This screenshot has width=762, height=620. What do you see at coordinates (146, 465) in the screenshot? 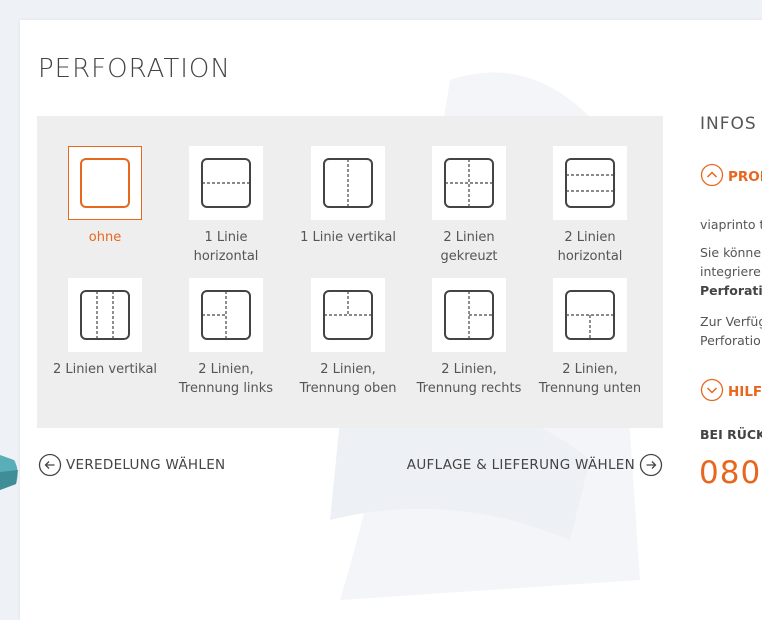
I see `back-button-label: VEREDELUNG WÄHLEN` at bounding box center [146, 465].